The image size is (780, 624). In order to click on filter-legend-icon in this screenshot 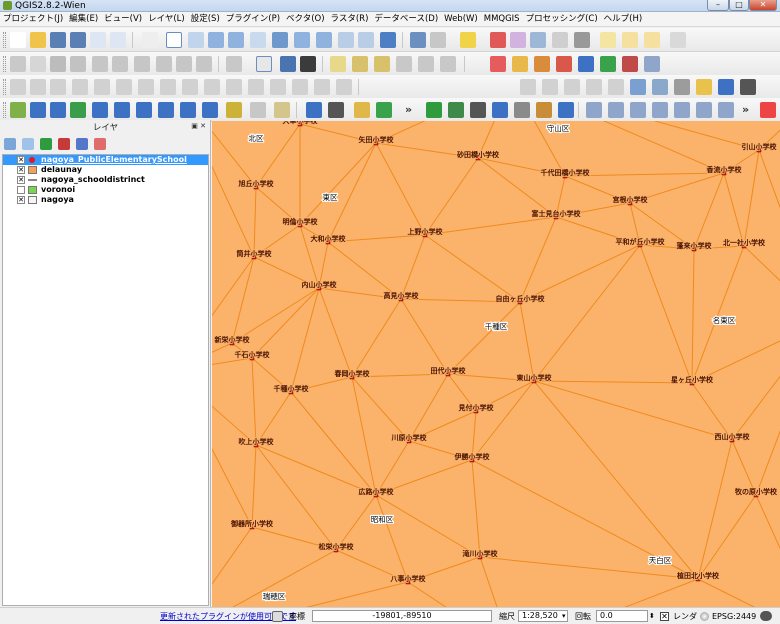, I will do `click(46, 144)`.